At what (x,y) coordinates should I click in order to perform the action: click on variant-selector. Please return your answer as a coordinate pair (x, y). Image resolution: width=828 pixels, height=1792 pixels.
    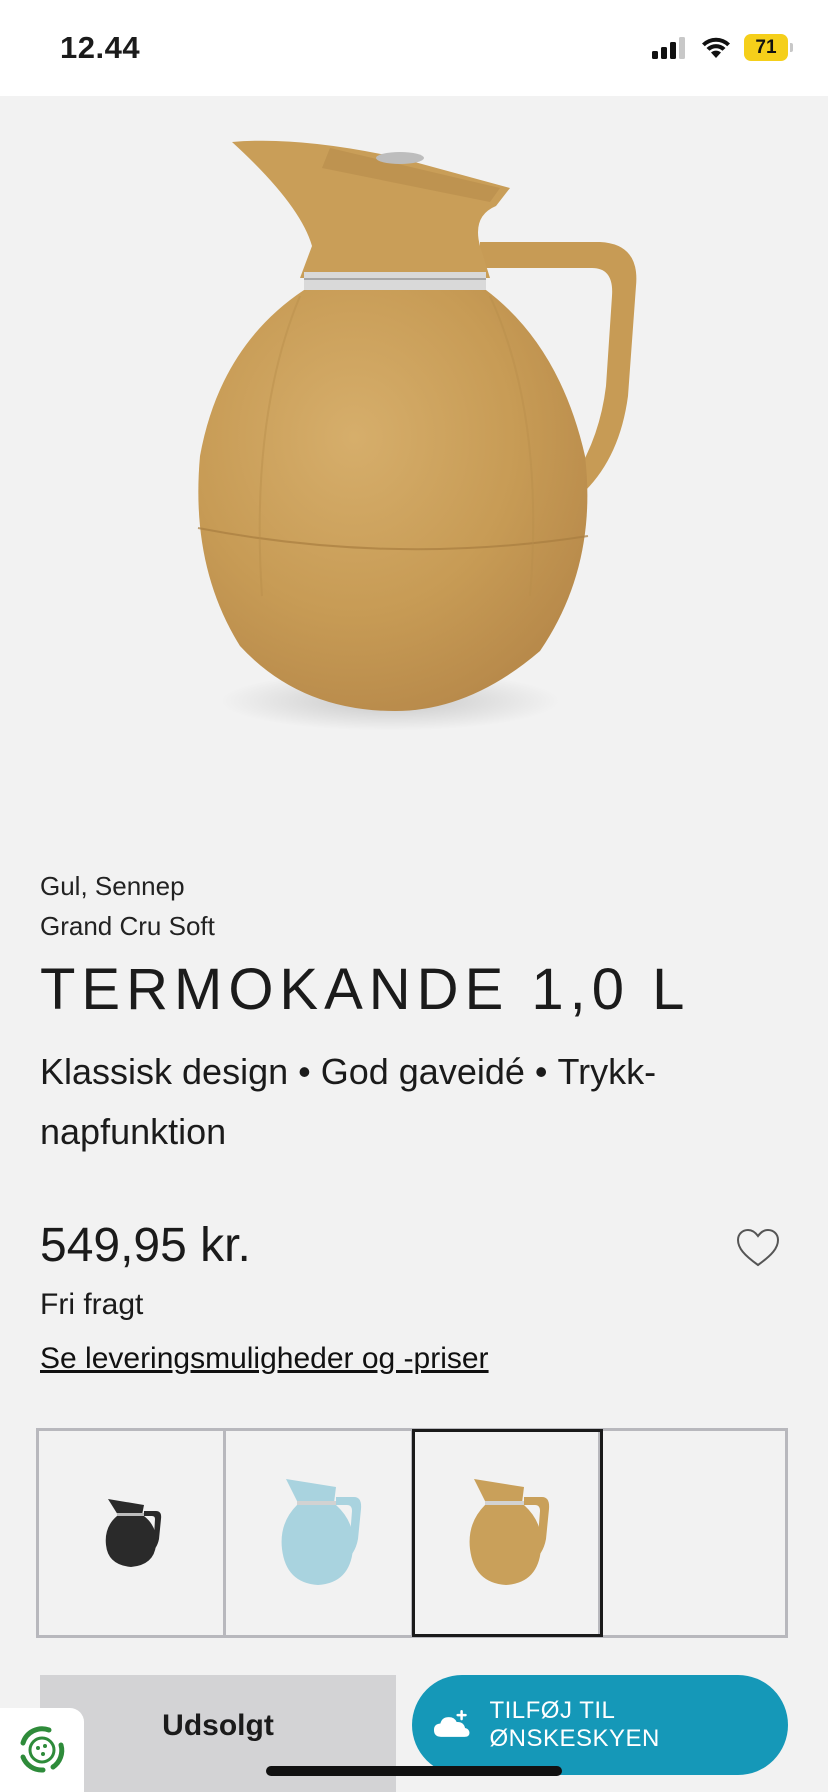
    Looking at the image, I should click on (412, 1533).